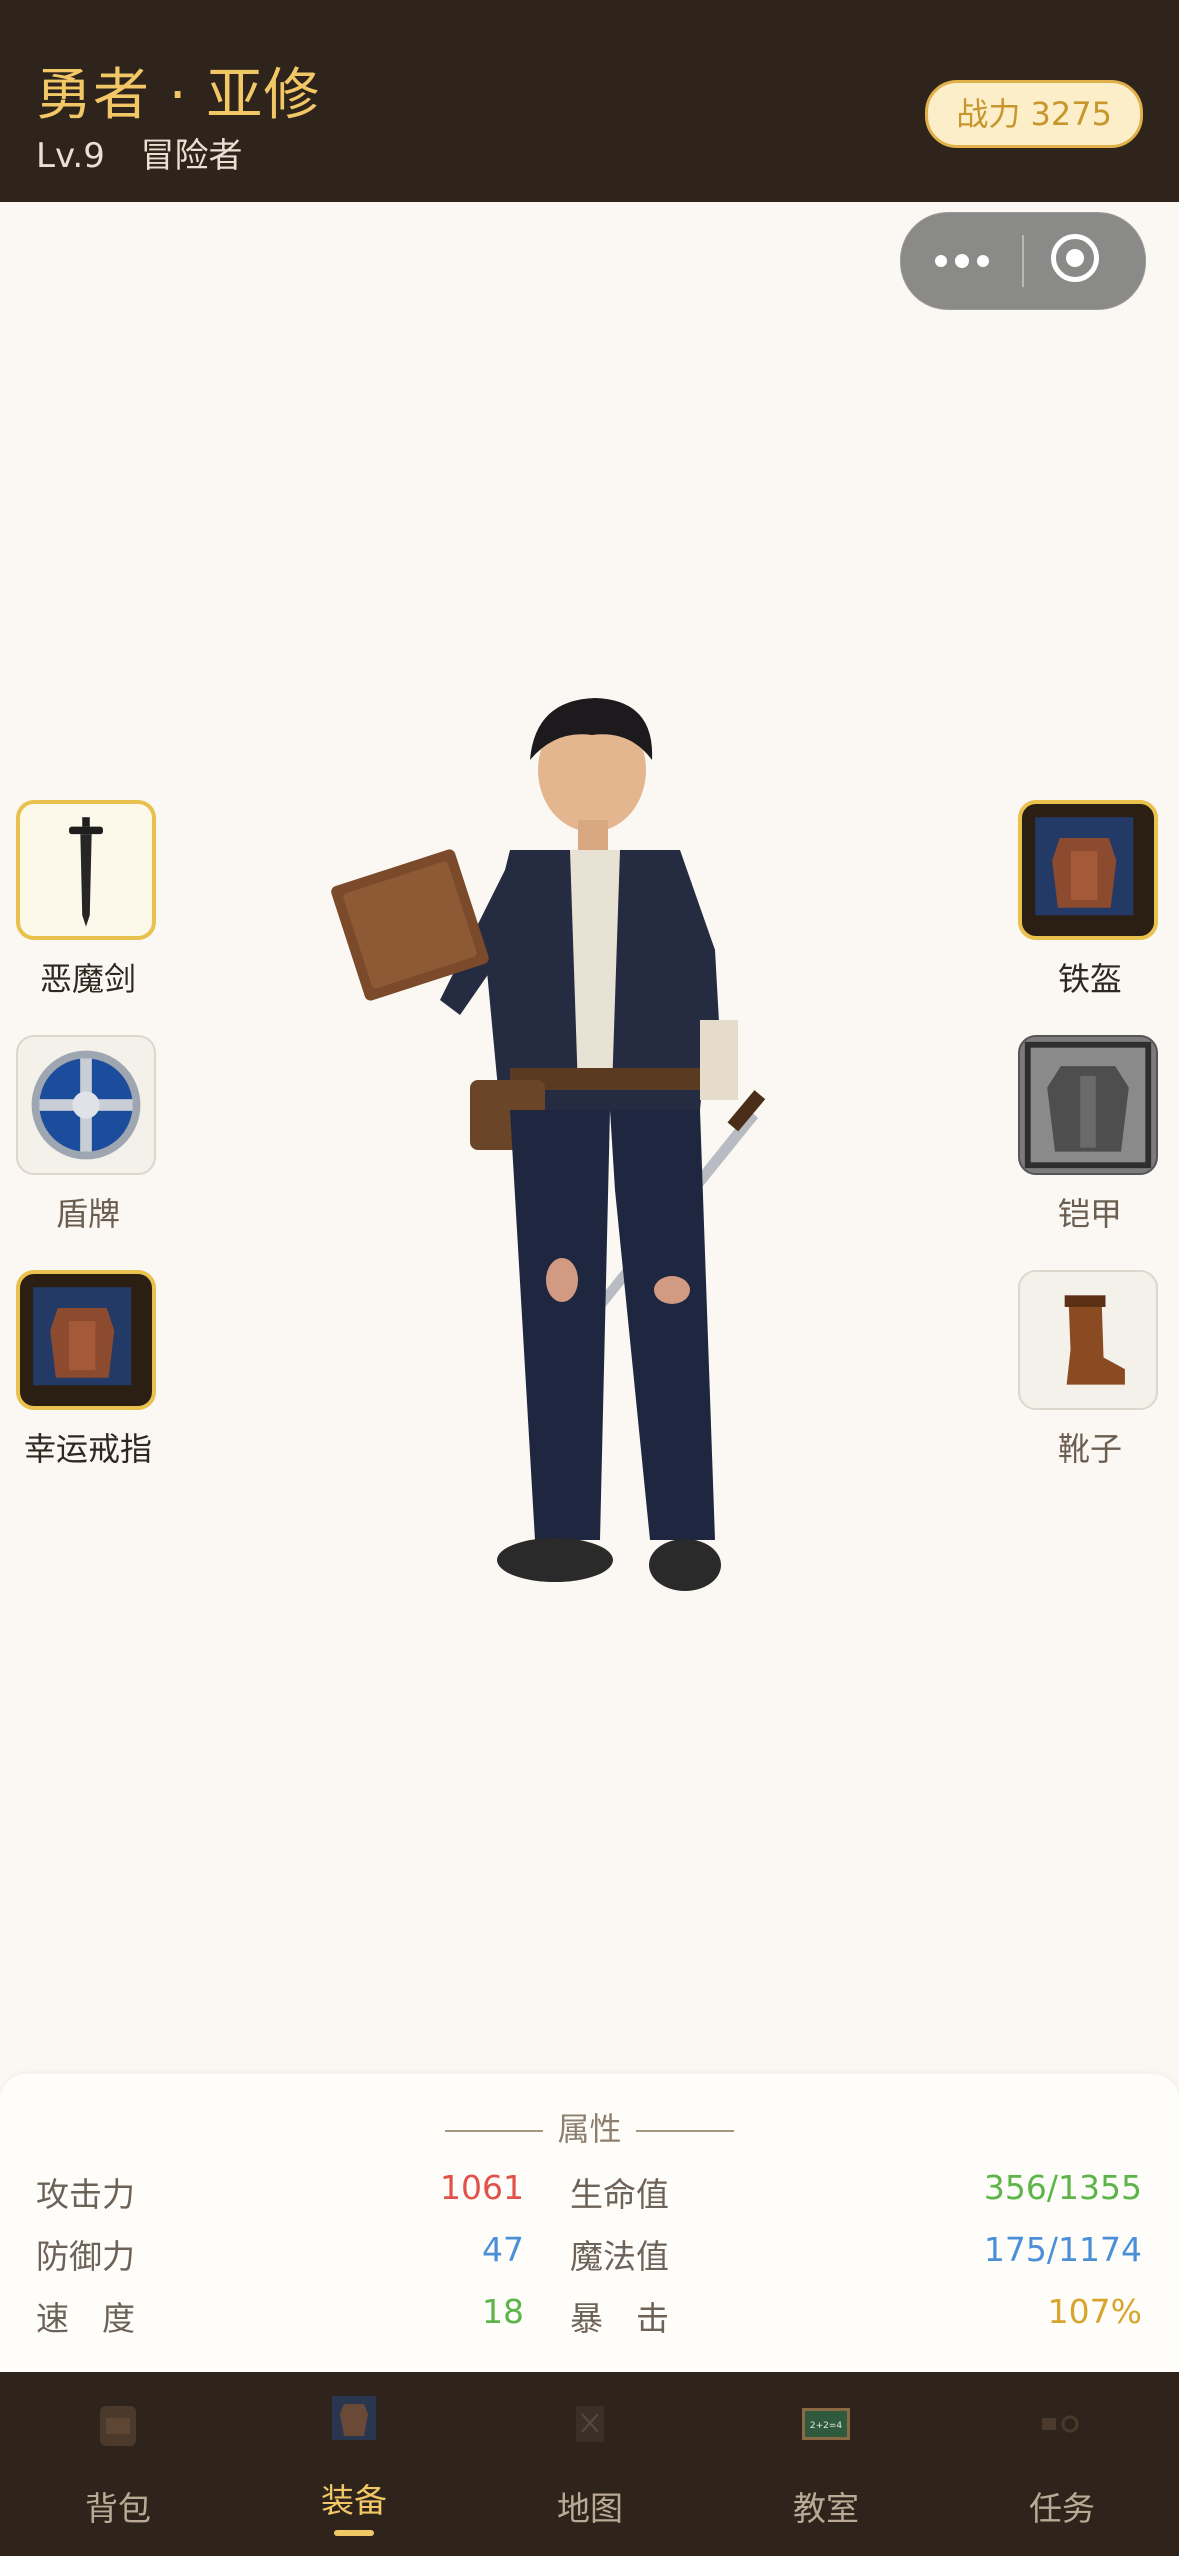  What do you see at coordinates (1089, 1214) in the screenshot?
I see `equip-slot-label: 铠甲` at bounding box center [1089, 1214].